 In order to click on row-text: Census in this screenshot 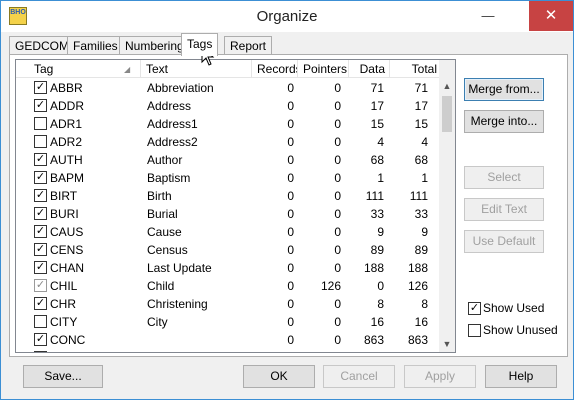, I will do `click(167, 250)`.